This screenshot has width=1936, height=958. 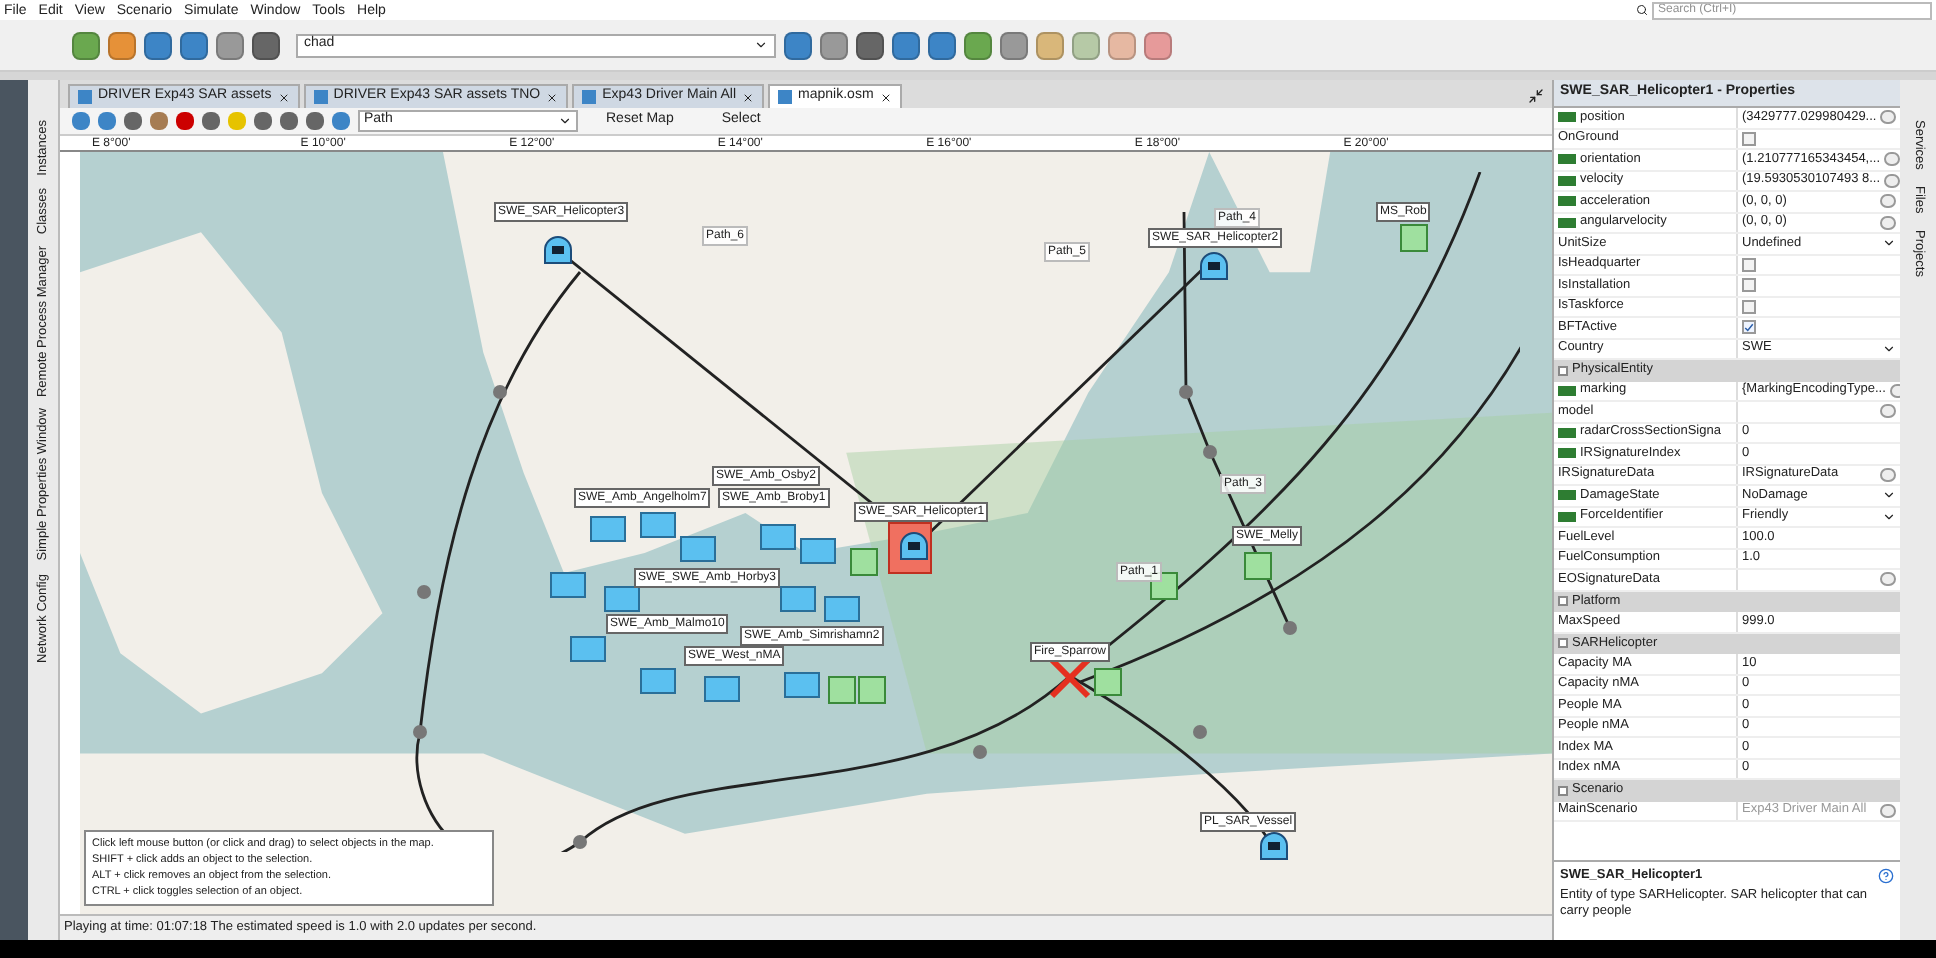 What do you see at coordinates (1536, 96) in the screenshot?
I see `window-controls-icon` at bounding box center [1536, 96].